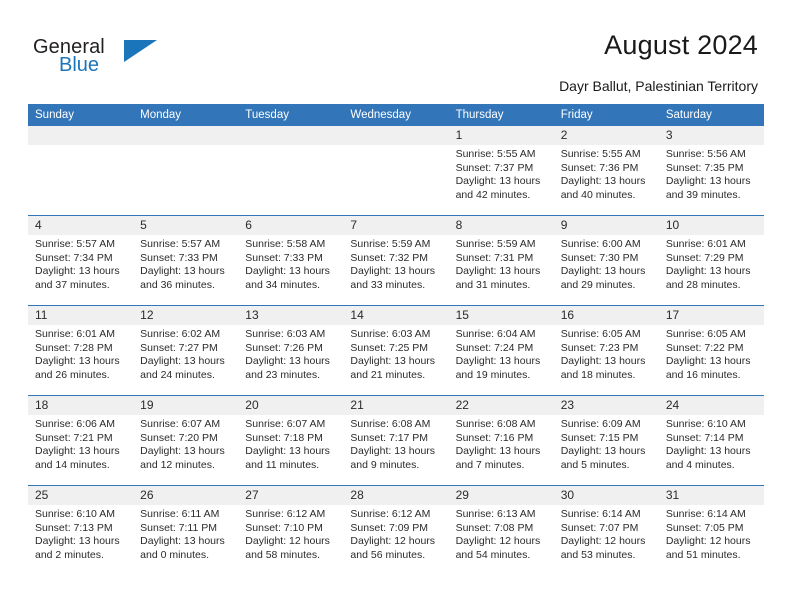 The height and width of the screenshot is (612, 792). I want to click on sunset-text: Sunset: 7:07 PM, so click(599, 527).